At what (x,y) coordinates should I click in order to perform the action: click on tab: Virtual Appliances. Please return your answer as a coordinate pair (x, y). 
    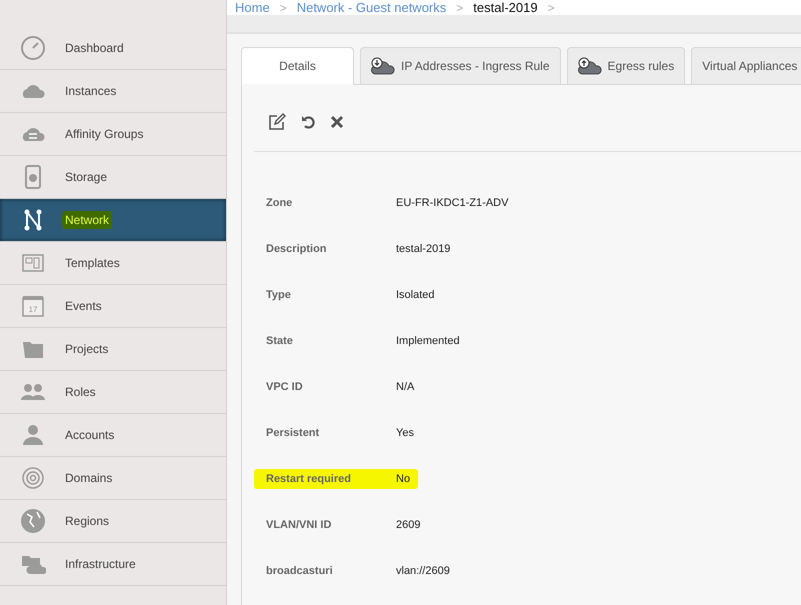
    Looking at the image, I should click on (746, 66).